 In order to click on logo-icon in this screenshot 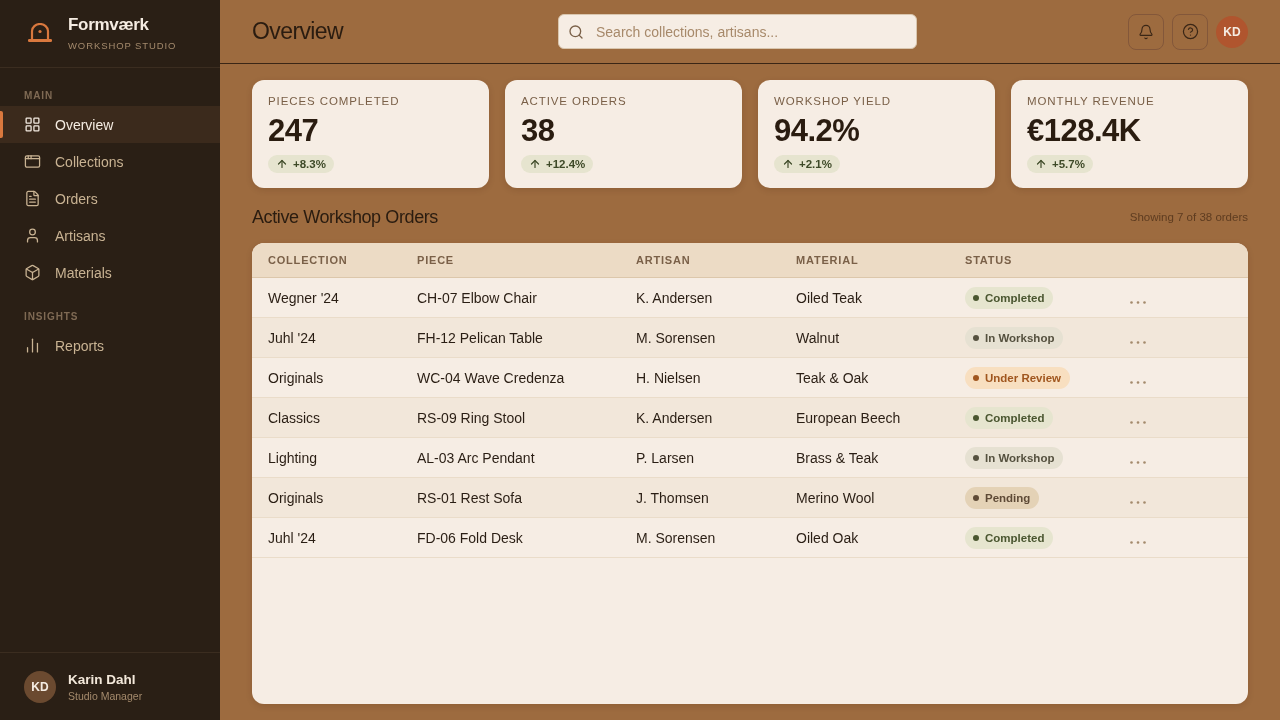, I will do `click(40, 32)`.